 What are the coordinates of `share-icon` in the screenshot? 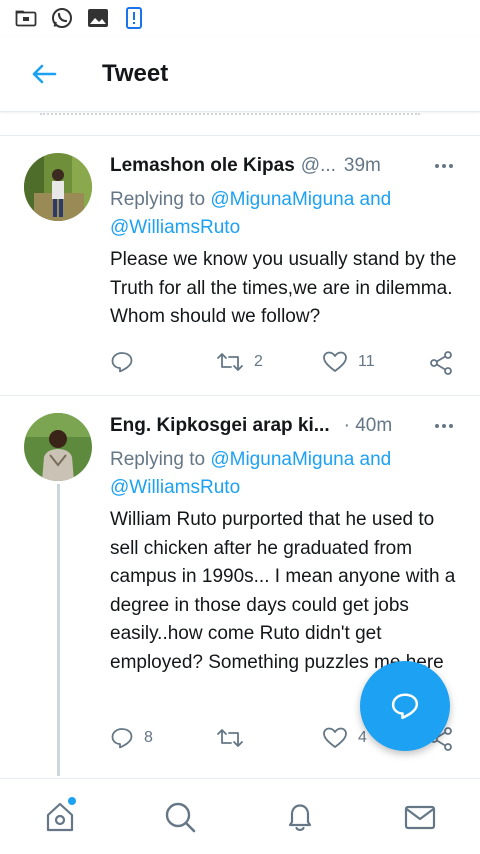 It's located at (441, 363).